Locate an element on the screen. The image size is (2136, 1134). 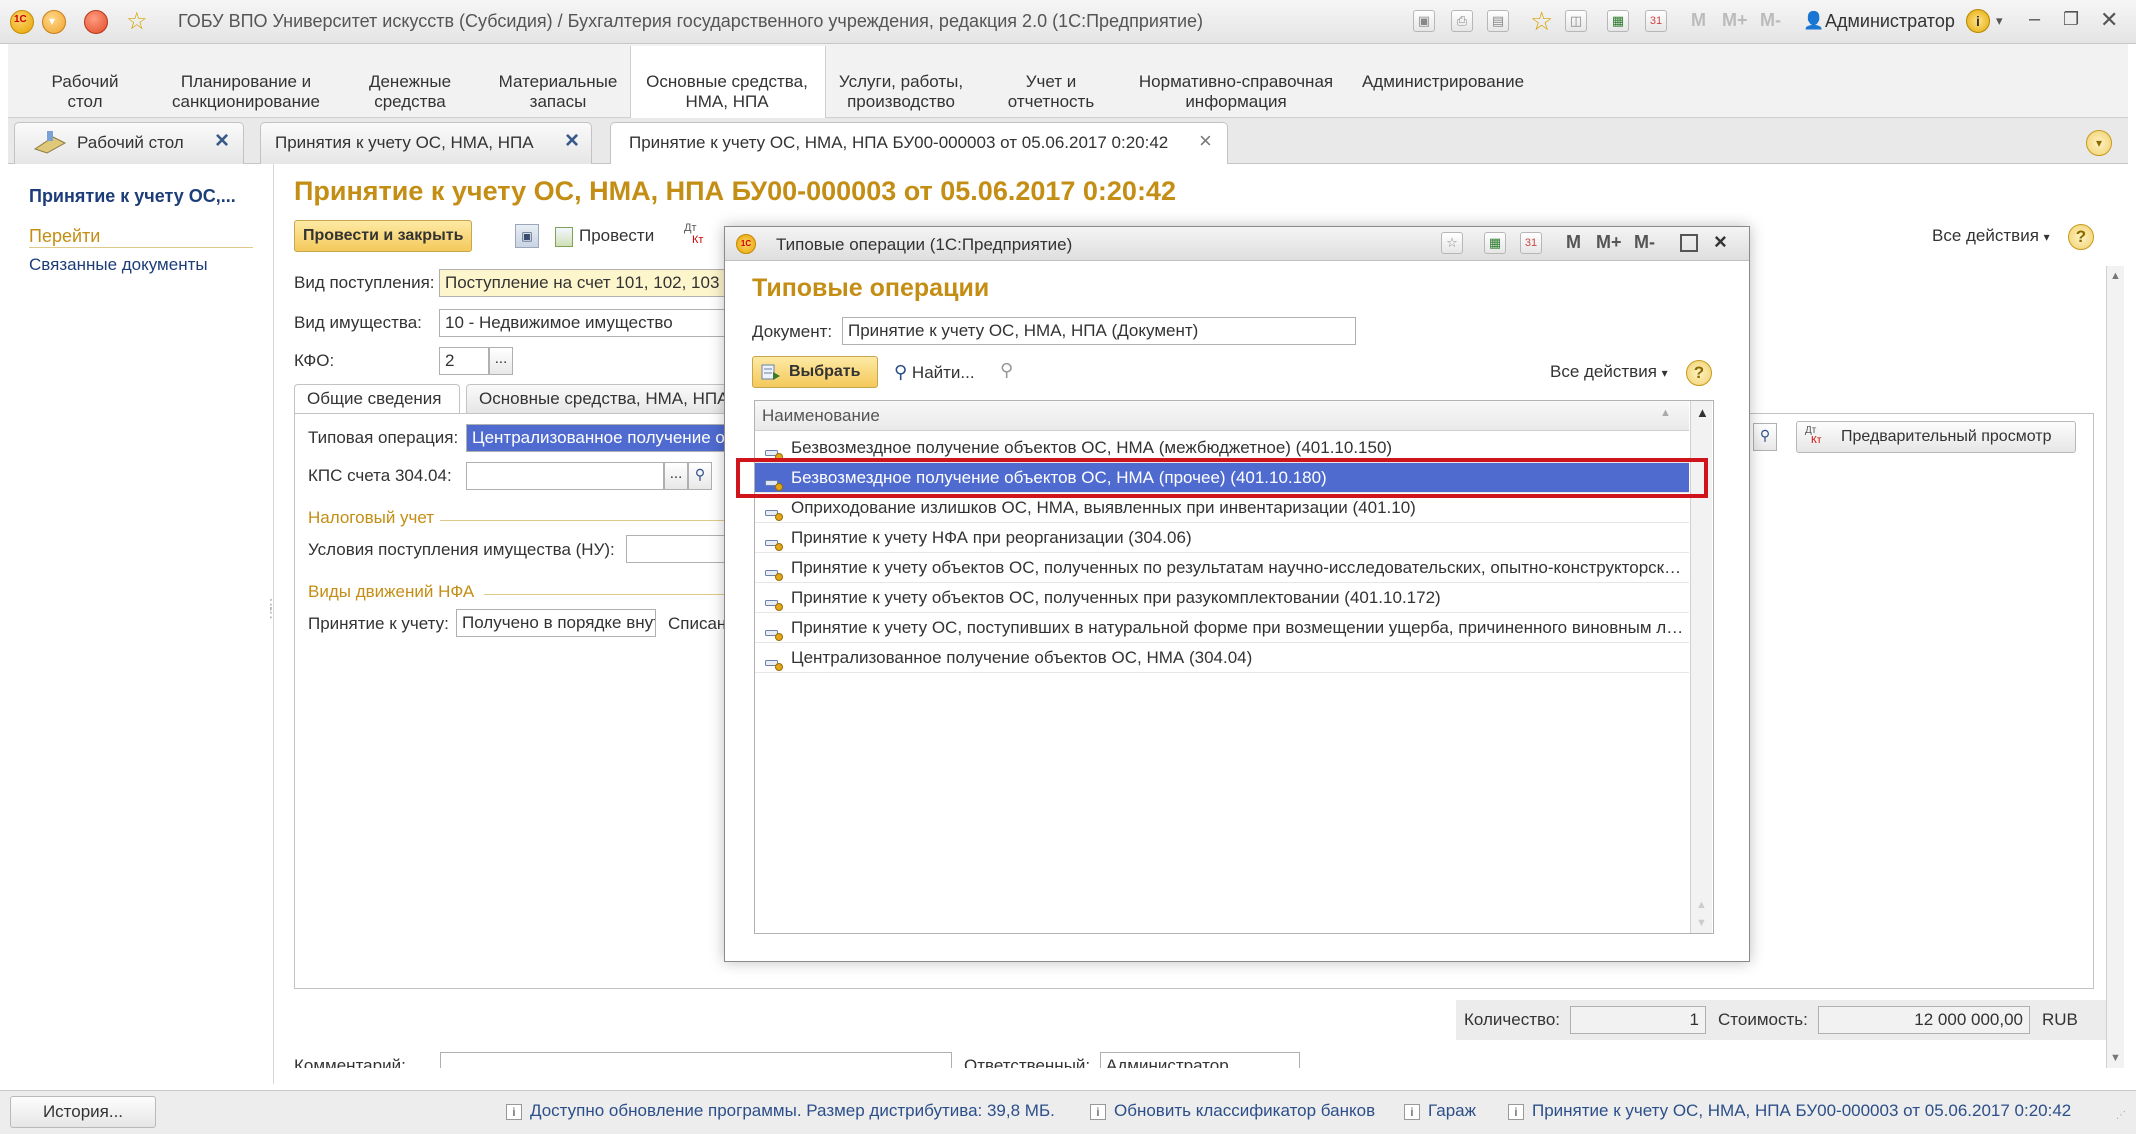
comment-field is located at coordinates (696, 1060).